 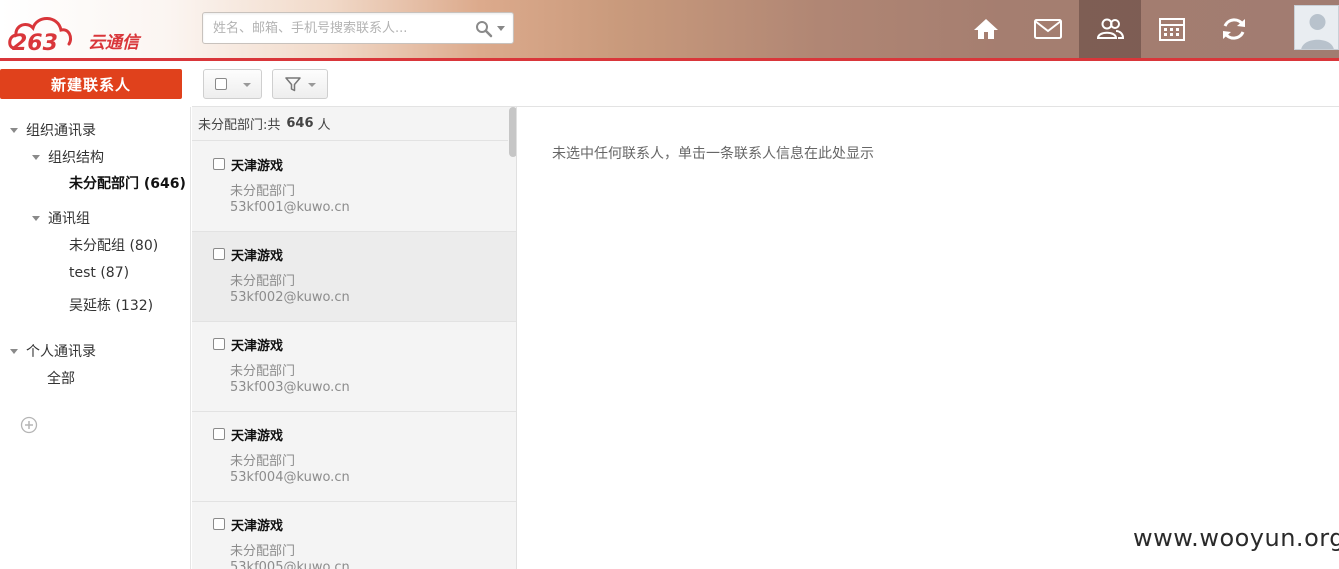 I want to click on contact-email: 53kf002@kuwo.cn, so click(x=290, y=297).